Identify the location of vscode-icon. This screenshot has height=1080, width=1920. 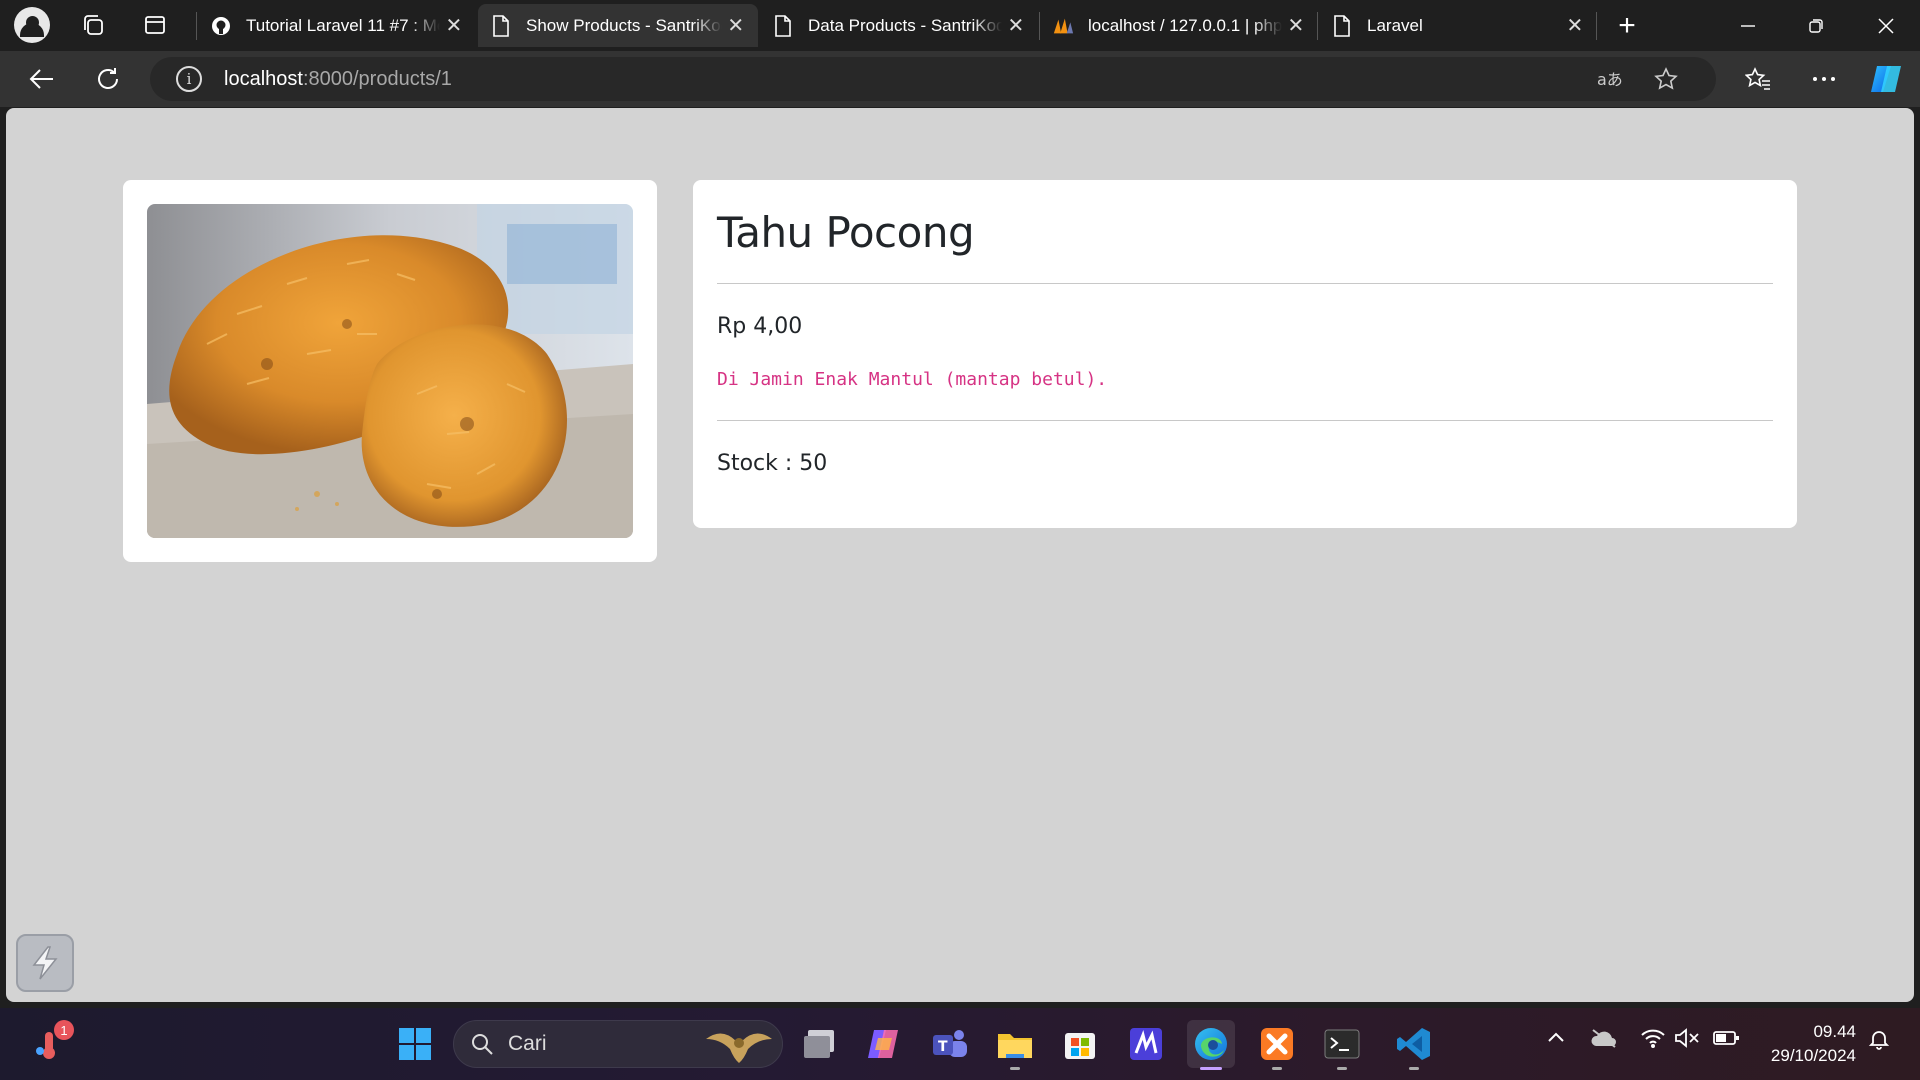
(1413, 1044).